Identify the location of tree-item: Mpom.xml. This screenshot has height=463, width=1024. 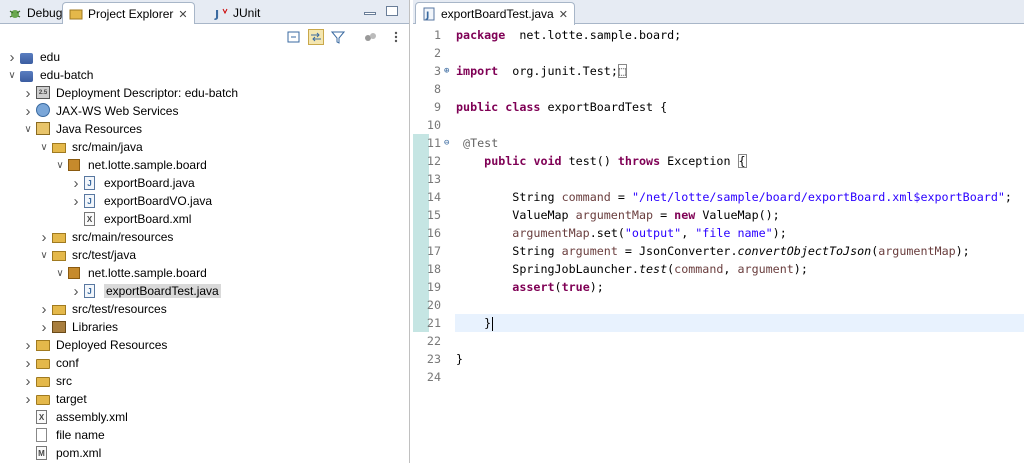
(61, 453).